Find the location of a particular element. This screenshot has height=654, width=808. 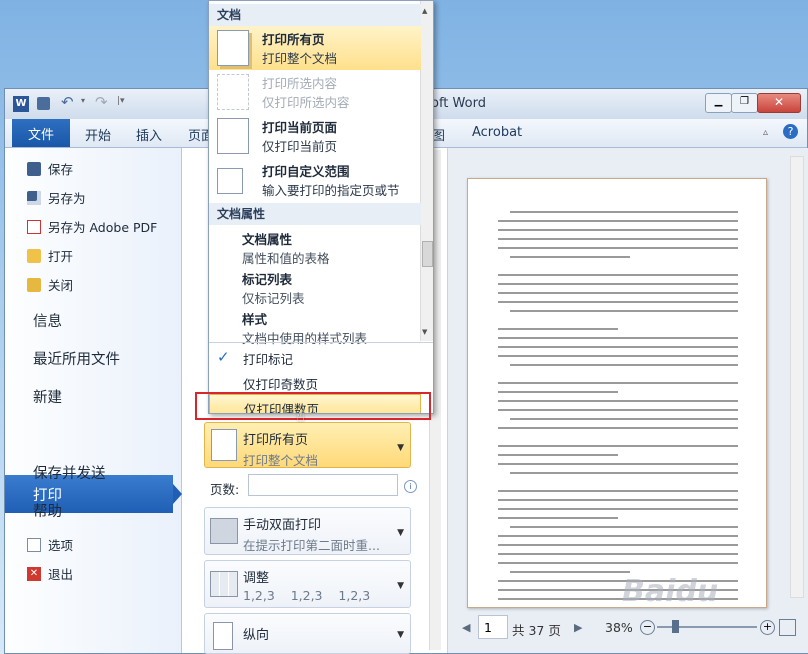

menu-print-custom-title: 打印自定义范围 is located at coordinates (306, 171).